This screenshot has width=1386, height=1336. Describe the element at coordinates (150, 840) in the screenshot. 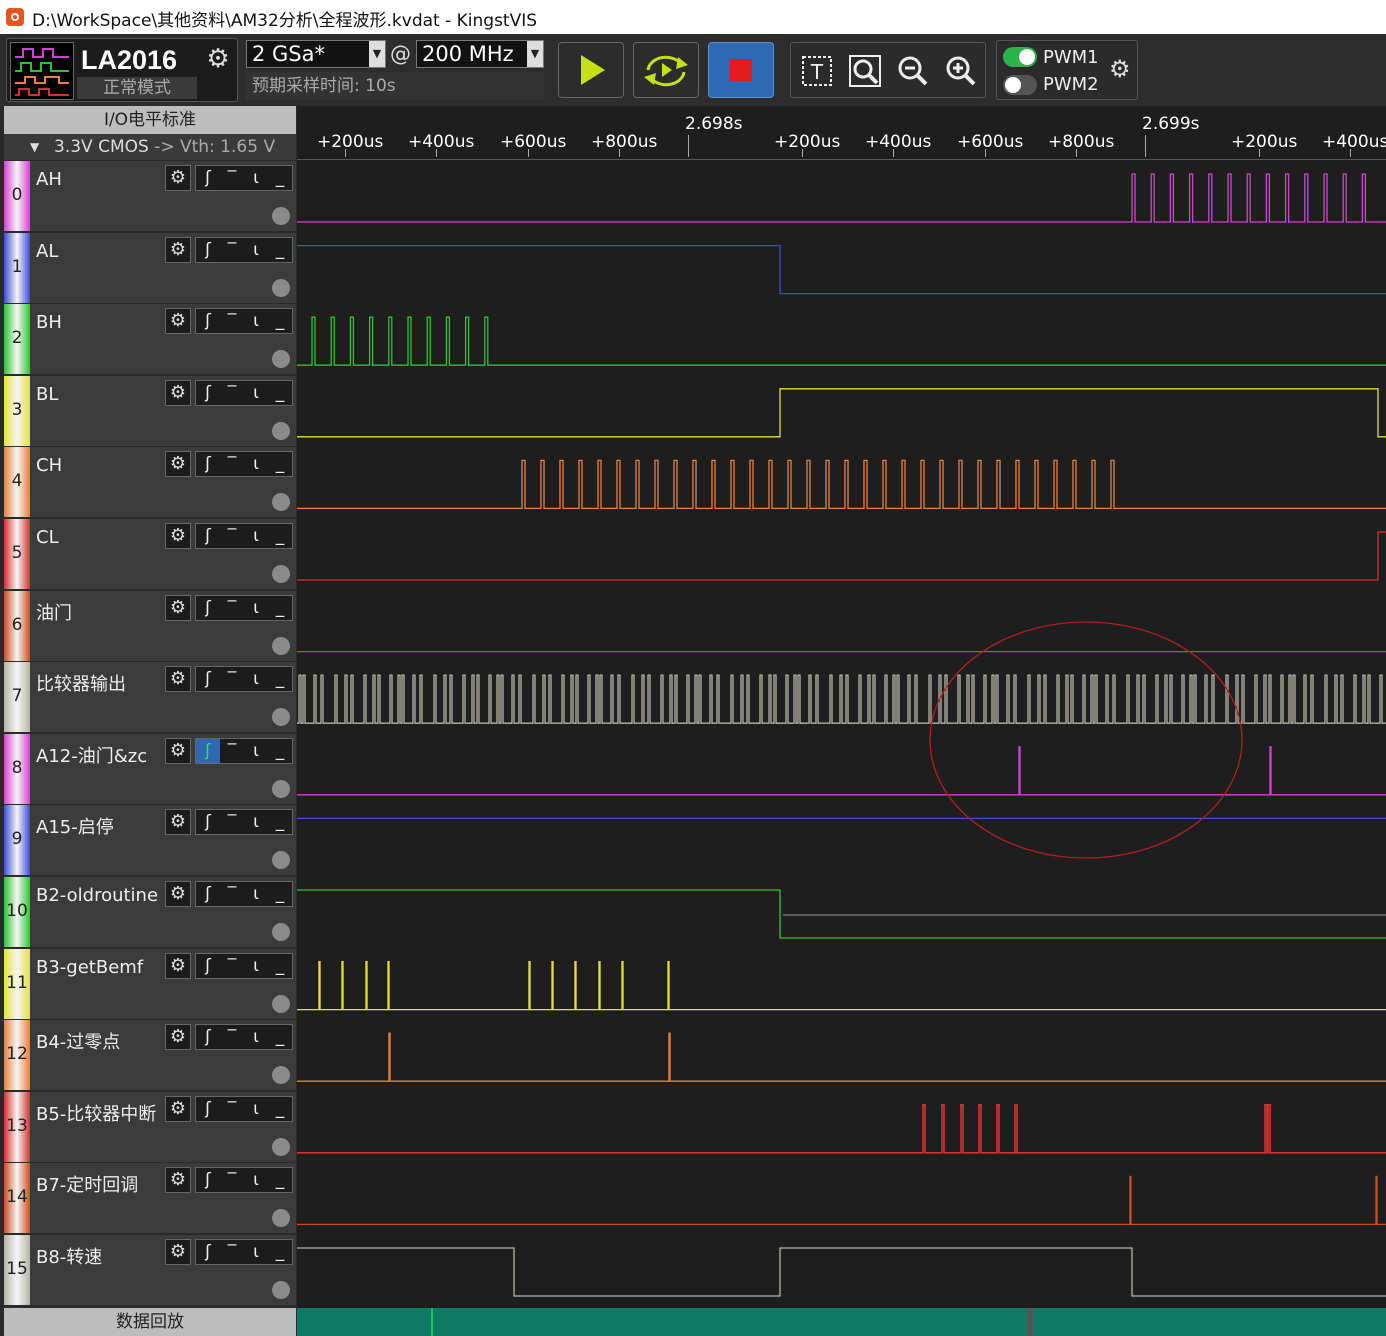

I see `channel-row: 9 A15-启停 ⚙ ʃ ‾ ɩ _` at that location.